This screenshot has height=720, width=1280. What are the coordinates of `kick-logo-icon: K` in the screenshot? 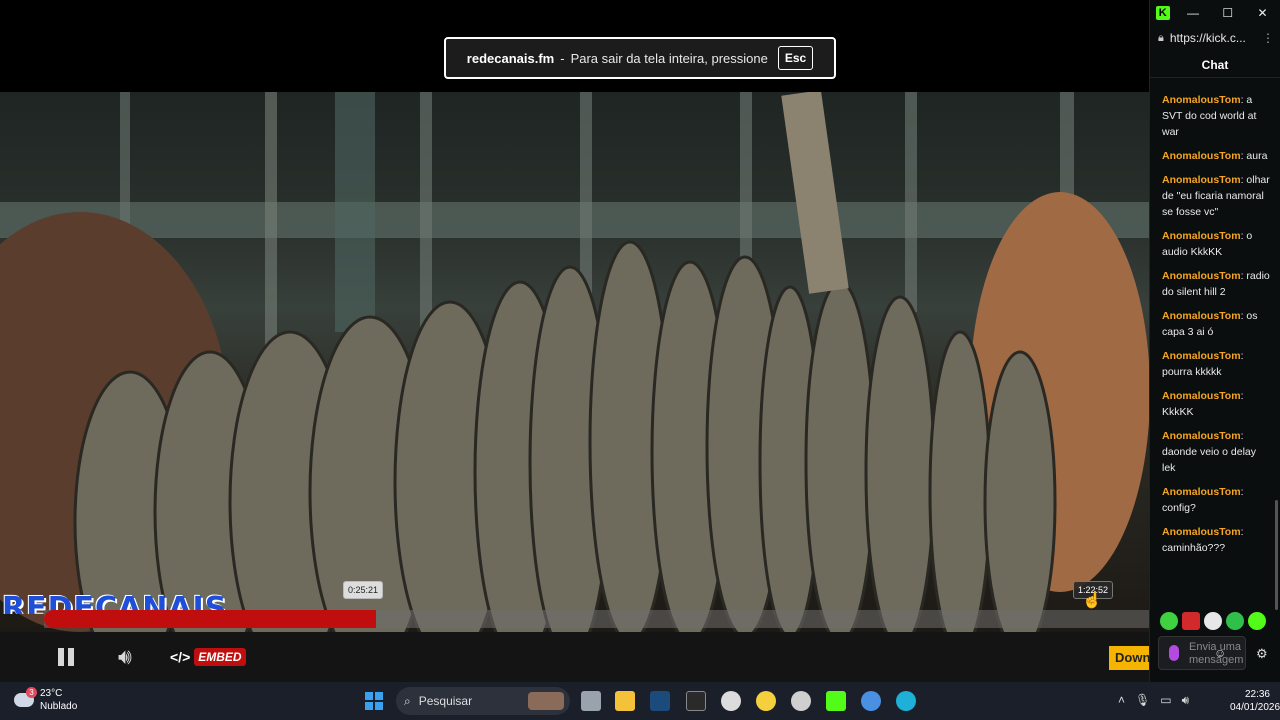 It's located at (1163, 13).